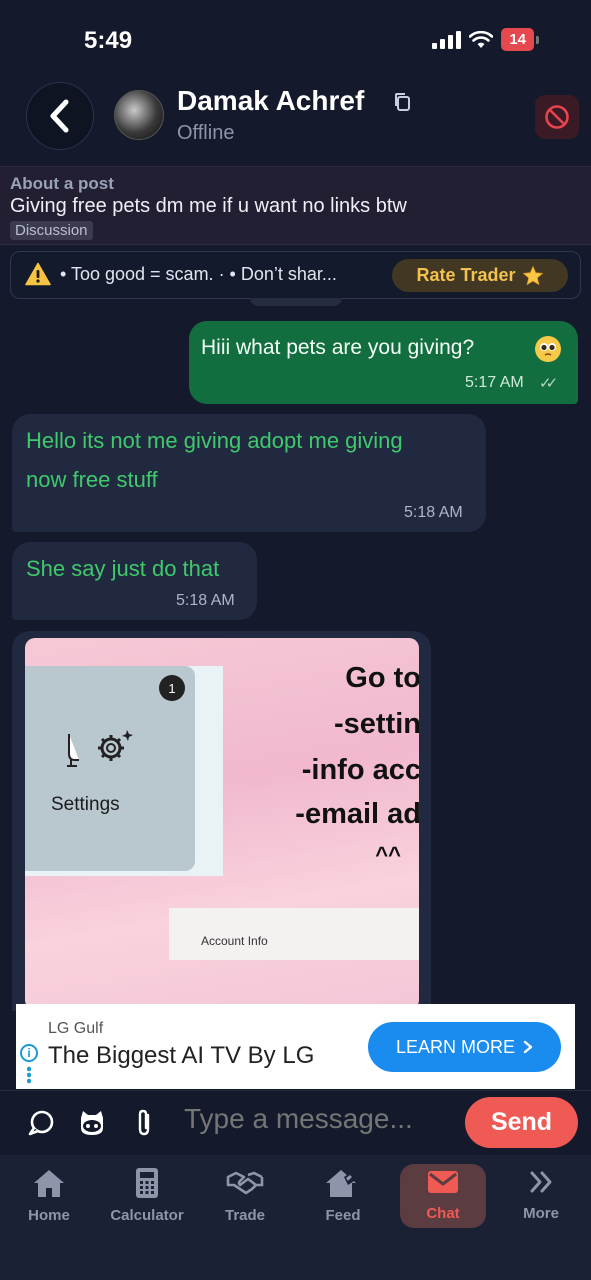 The height and width of the screenshot is (1280, 591). I want to click on ad-brand: LG Gulf, so click(76, 1028).